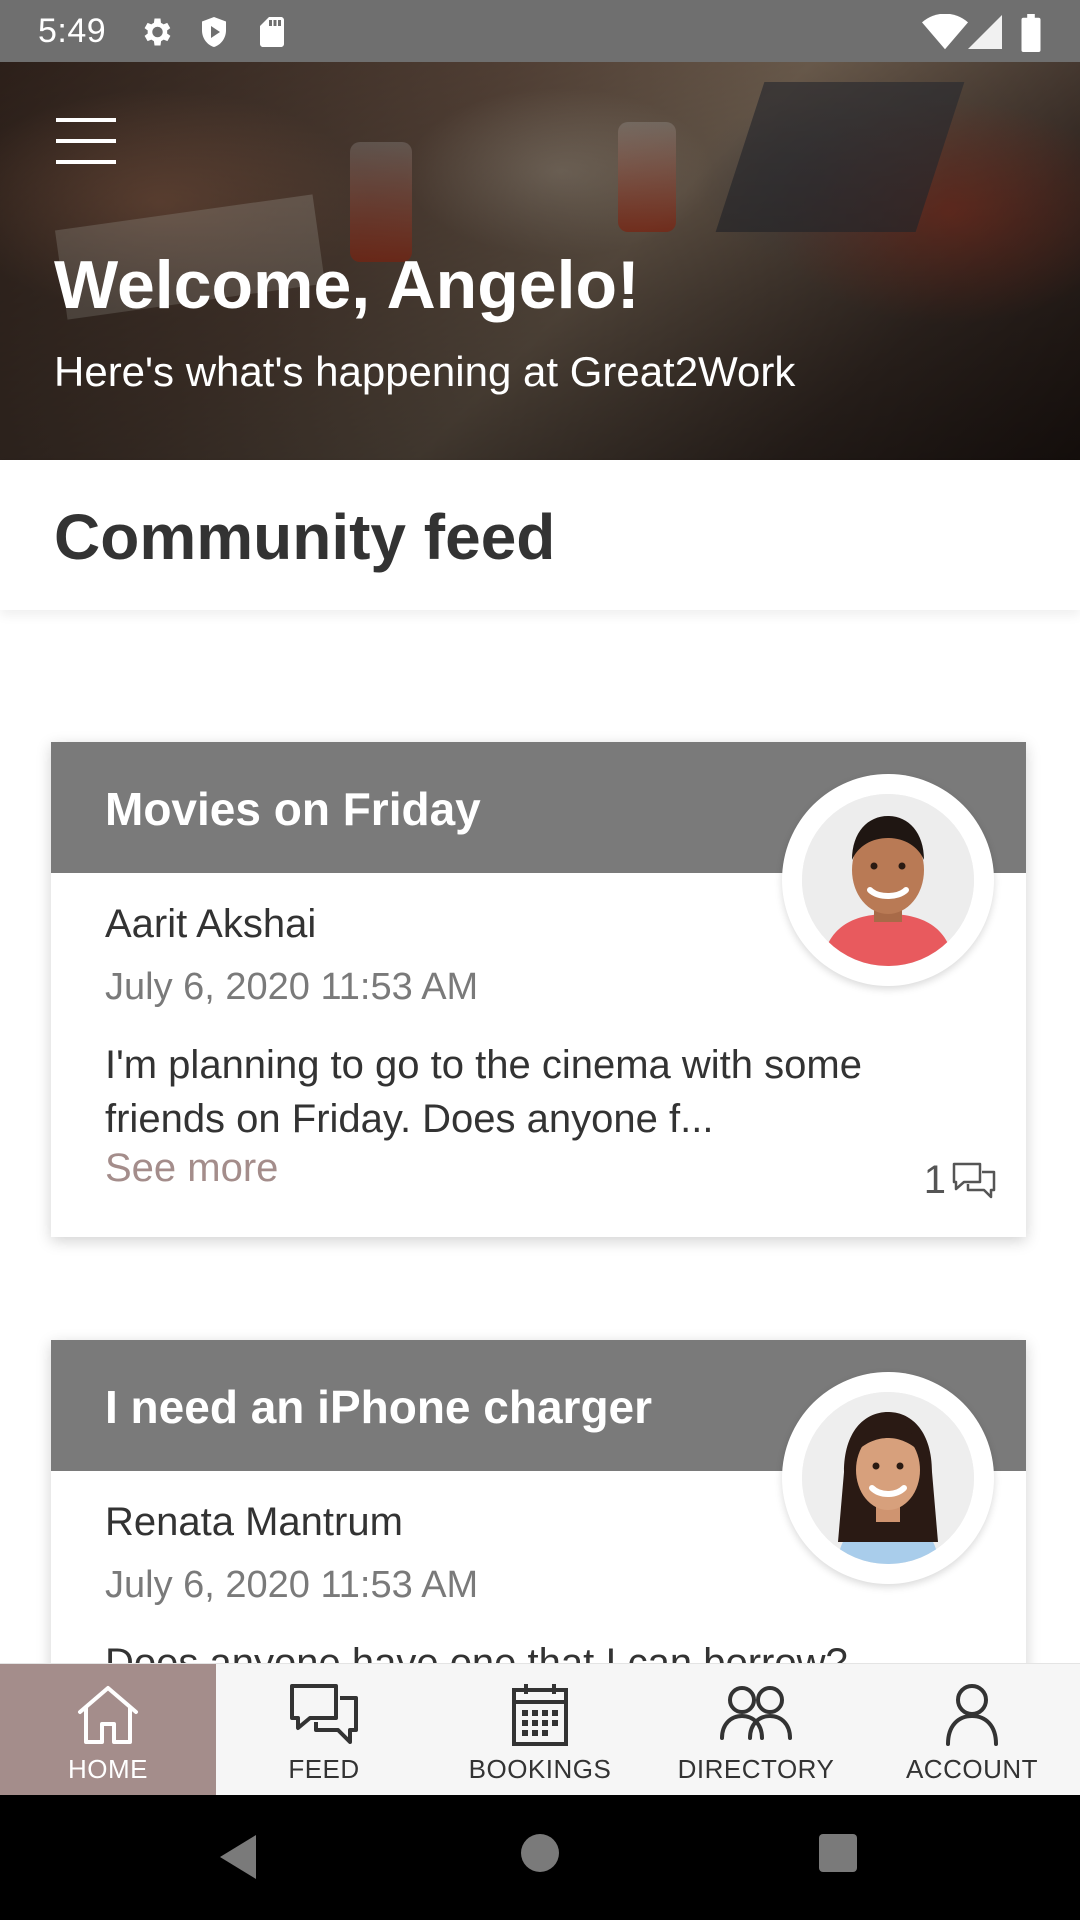 This screenshot has width=1080, height=1920. Describe the element at coordinates (293, 809) in the screenshot. I see `post-title: Movies on Friday` at that location.